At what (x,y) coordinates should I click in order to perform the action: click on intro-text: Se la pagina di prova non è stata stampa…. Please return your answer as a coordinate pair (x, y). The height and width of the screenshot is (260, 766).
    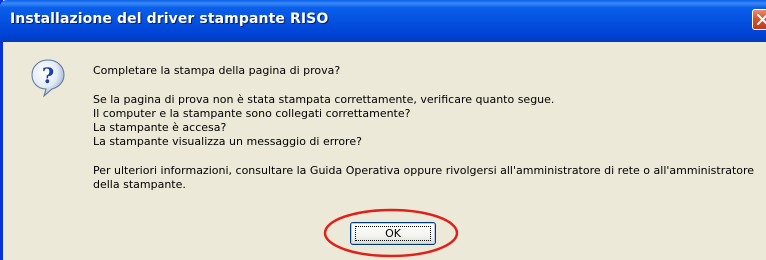
    Looking at the image, I should click on (324, 99).